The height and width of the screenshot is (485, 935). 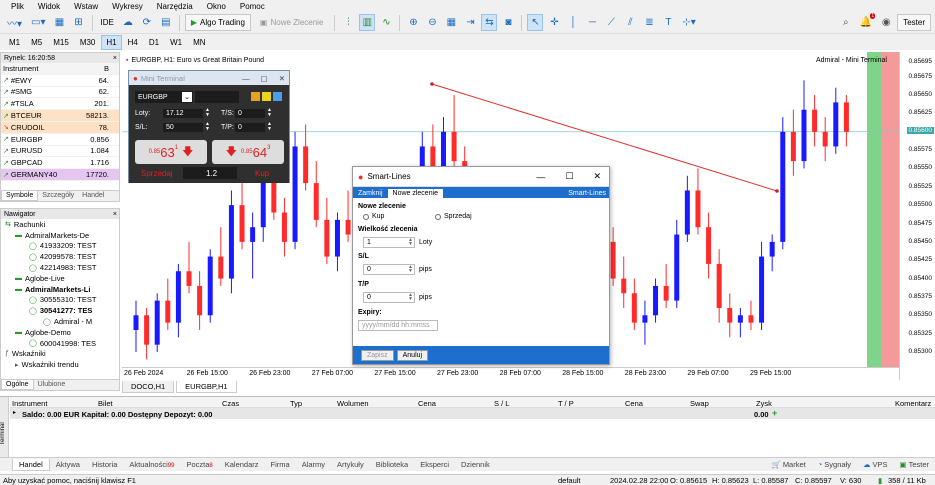 I want to click on terminal-tab: Artykuły, so click(x=350, y=464).